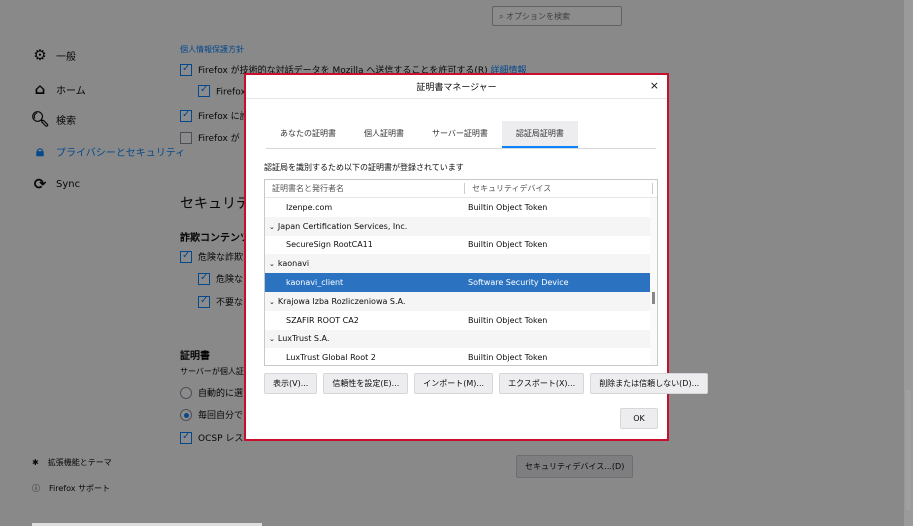 The image size is (913, 526). What do you see at coordinates (331, 358) in the screenshot?
I see `row-label: LuxTrust Global Root 2` at bounding box center [331, 358].